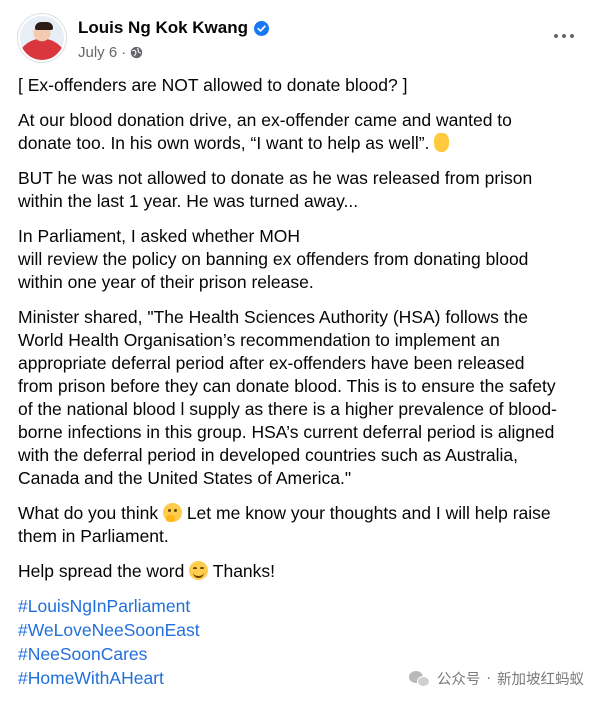 Image resolution: width=600 pixels, height=702 pixels. I want to click on watermark-label: 公众号, so click(458, 680).